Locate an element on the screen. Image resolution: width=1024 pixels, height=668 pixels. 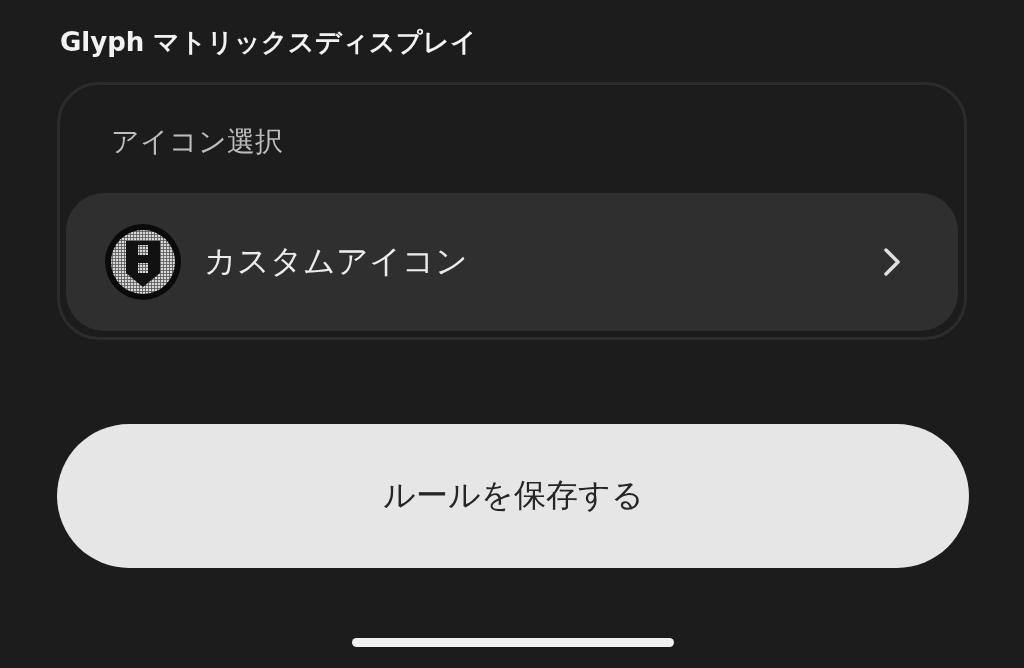
shield-icon is located at coordinates (143, 262).